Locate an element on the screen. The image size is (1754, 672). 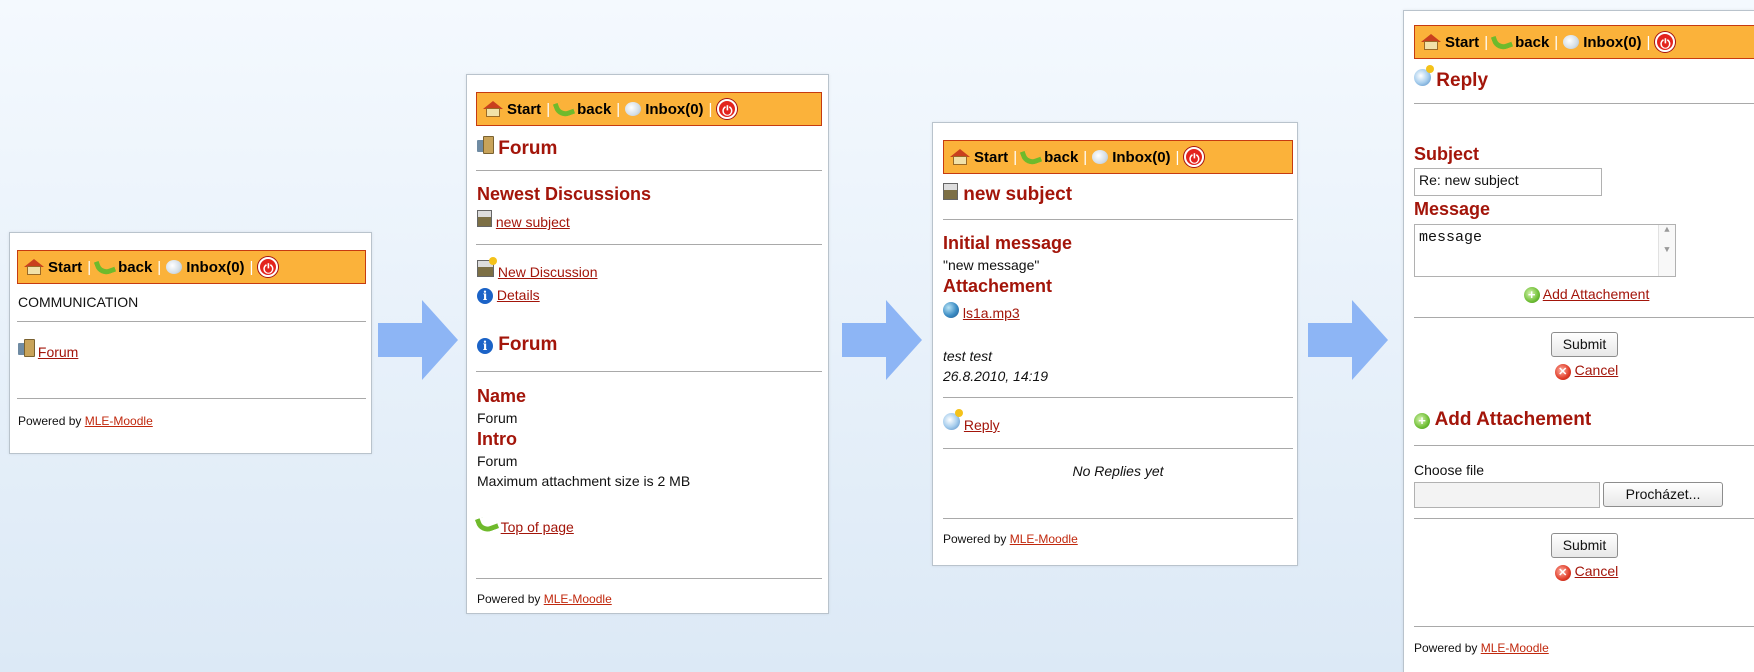
message-author: test test is located at coordinates (968, 356).